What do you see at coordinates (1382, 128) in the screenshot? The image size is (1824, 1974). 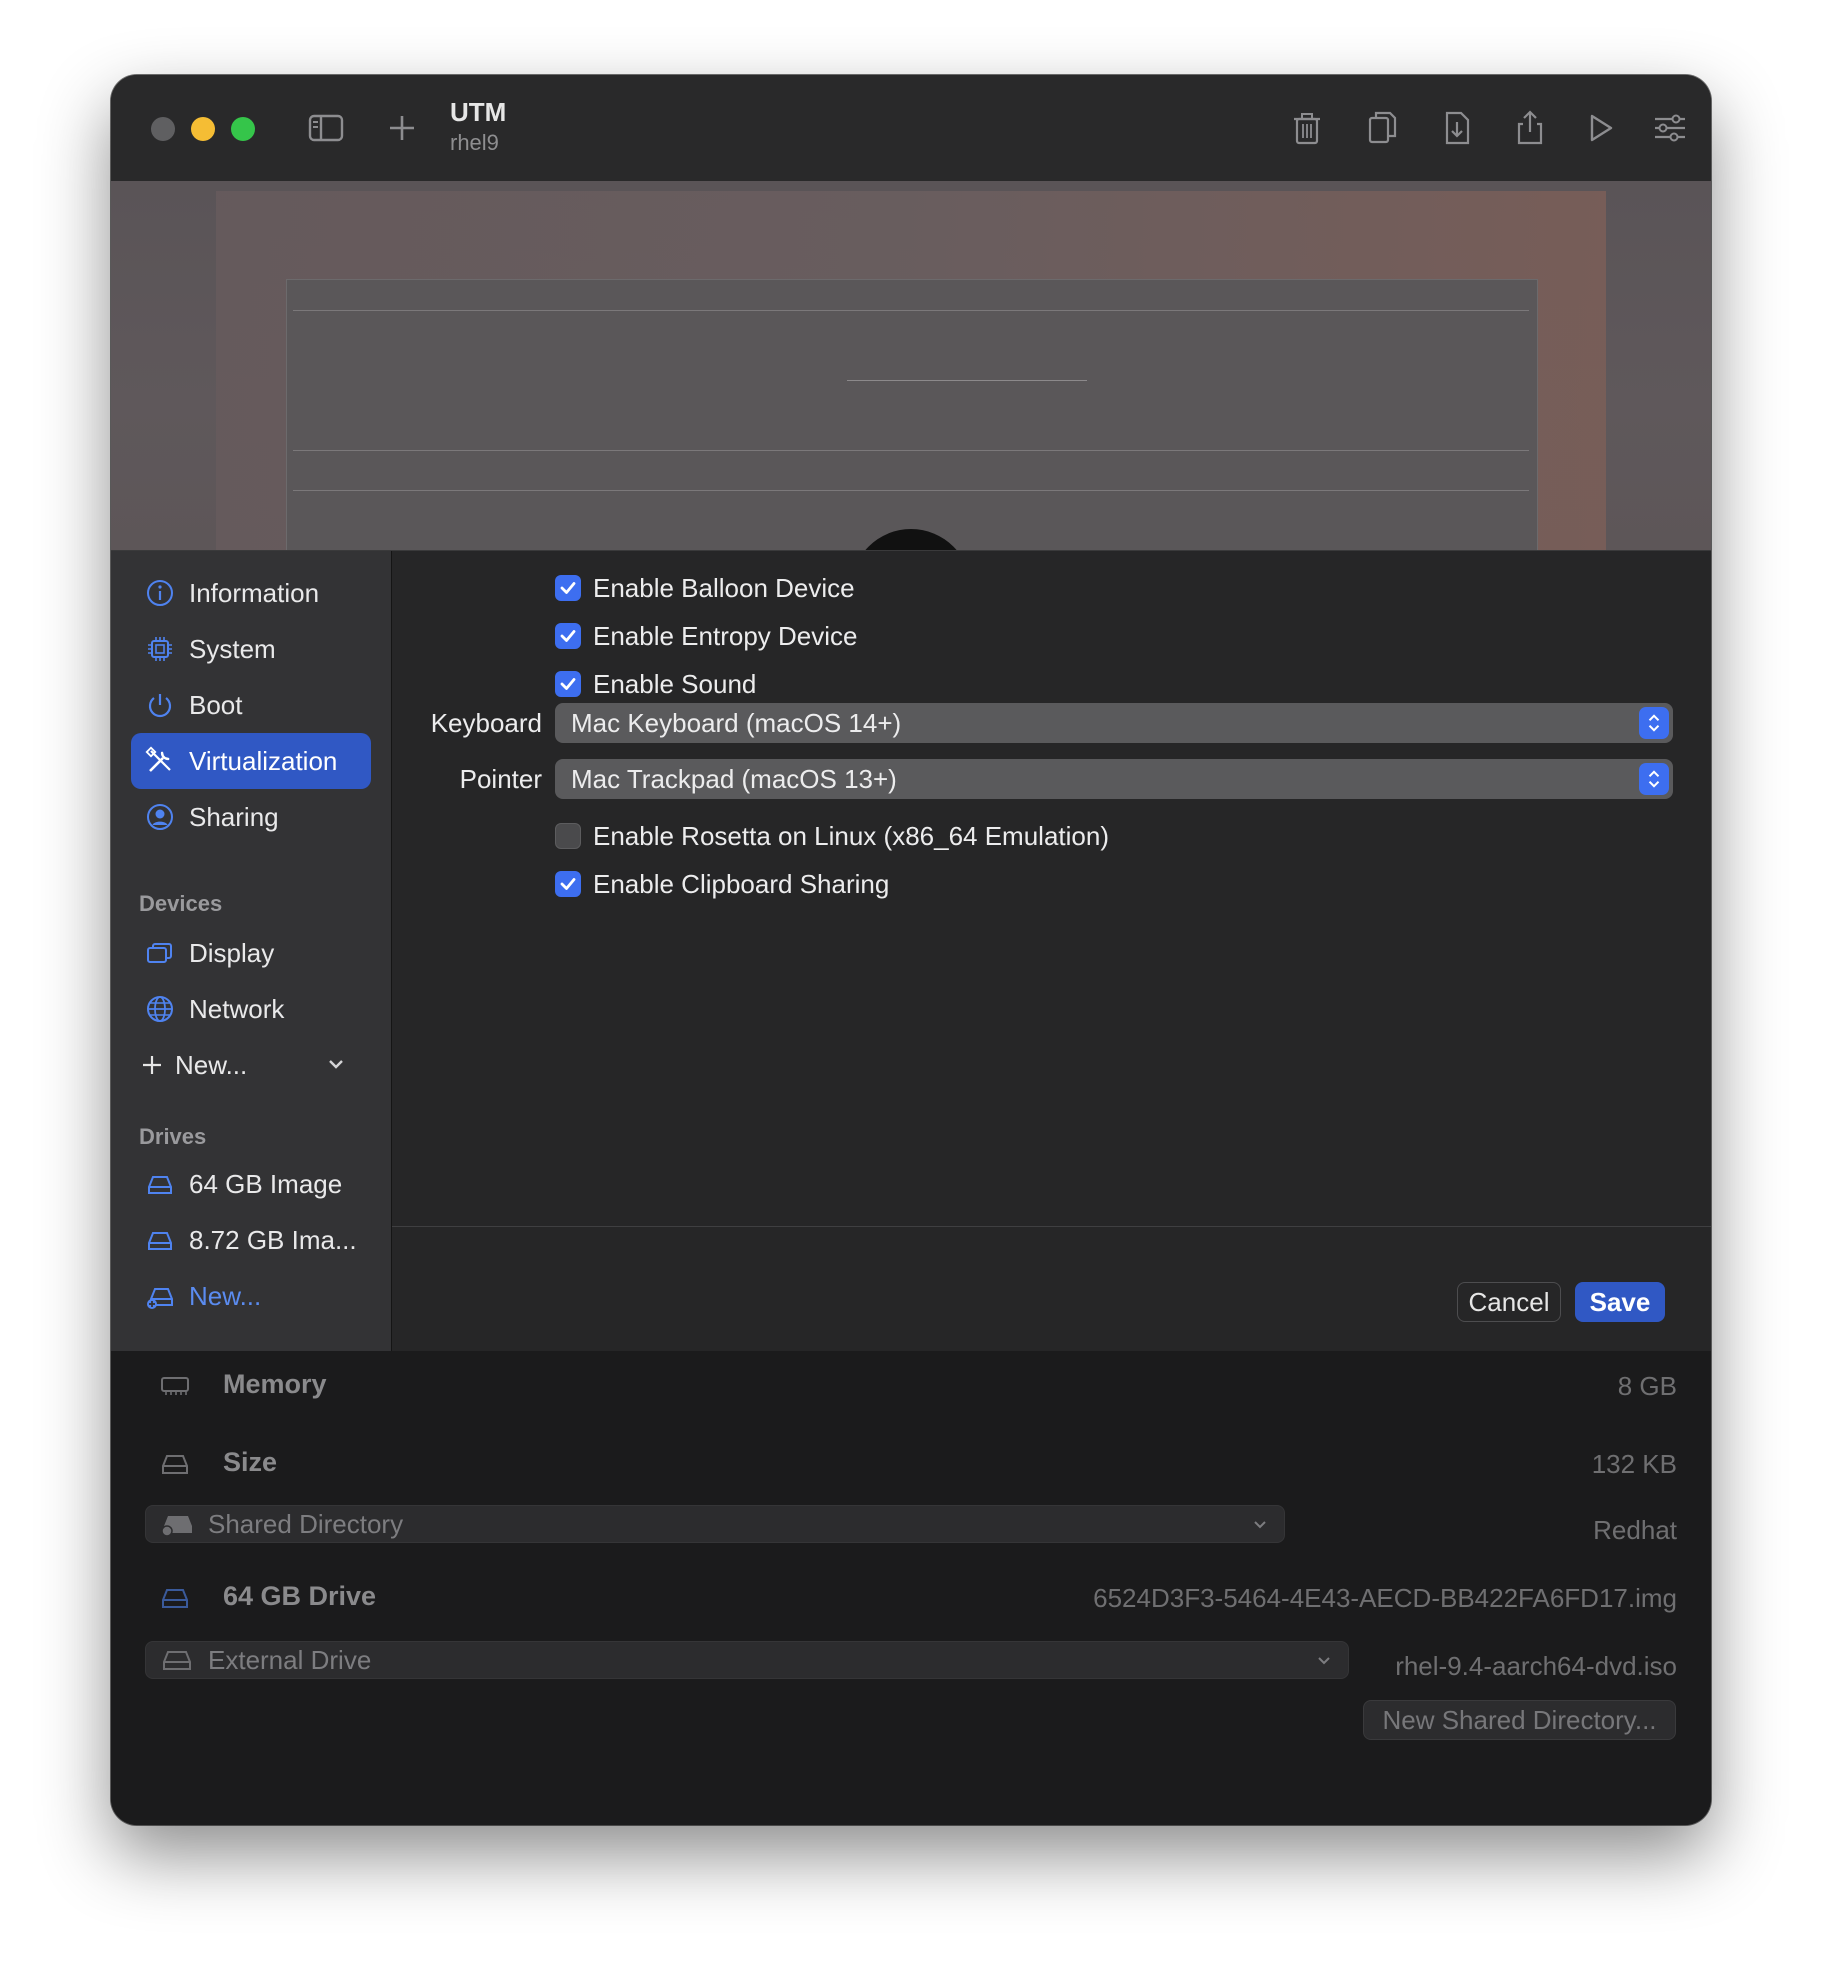 I see `clone-icon` at bounding box center [1382, 128].